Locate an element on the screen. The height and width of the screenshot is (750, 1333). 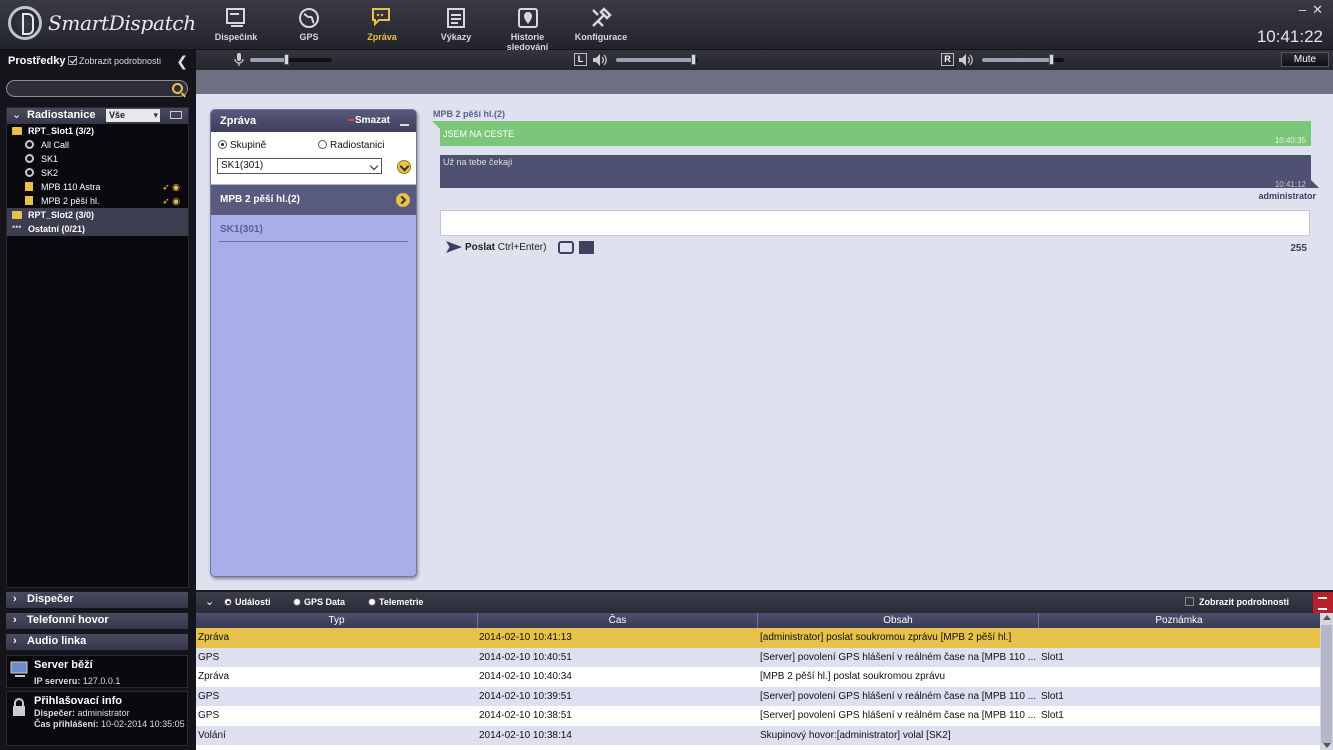
tree-item: RPT_Slot2 (3/0) is located at coordinates (97, 215).